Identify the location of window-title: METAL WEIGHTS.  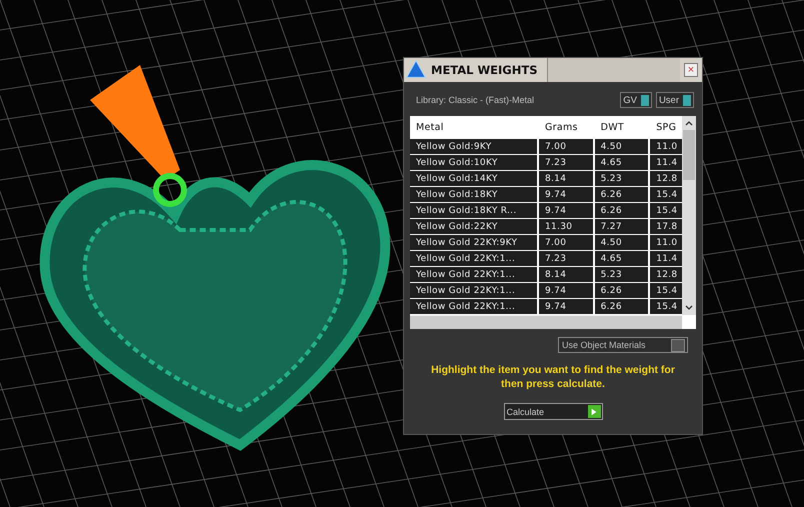
(484, 70).